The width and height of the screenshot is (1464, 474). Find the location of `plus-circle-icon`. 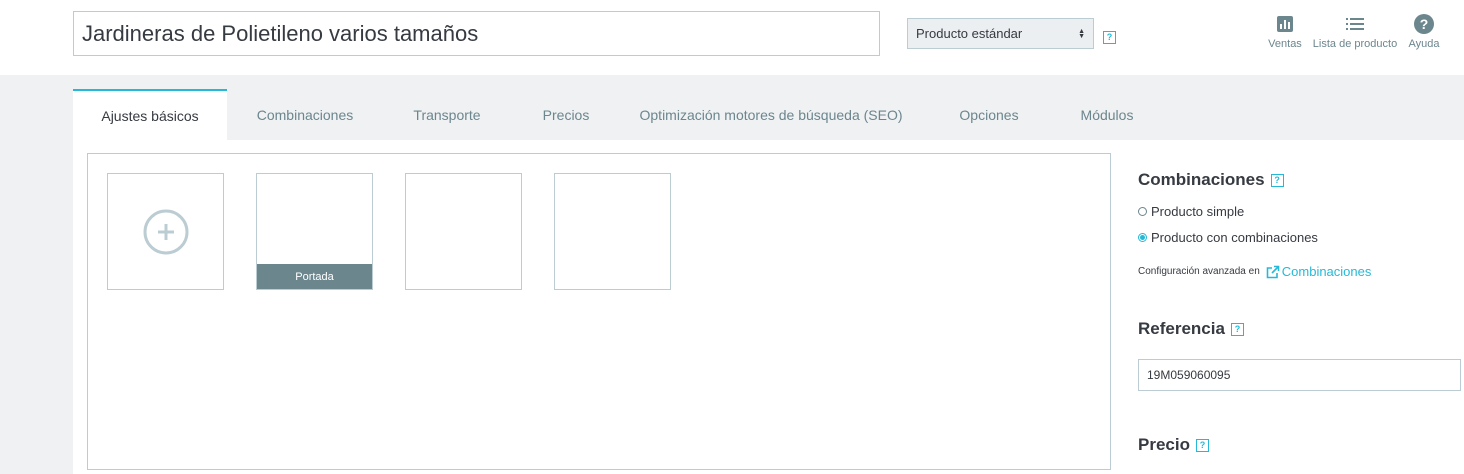

plus-circle-icon is located at coordinates (166, 232).